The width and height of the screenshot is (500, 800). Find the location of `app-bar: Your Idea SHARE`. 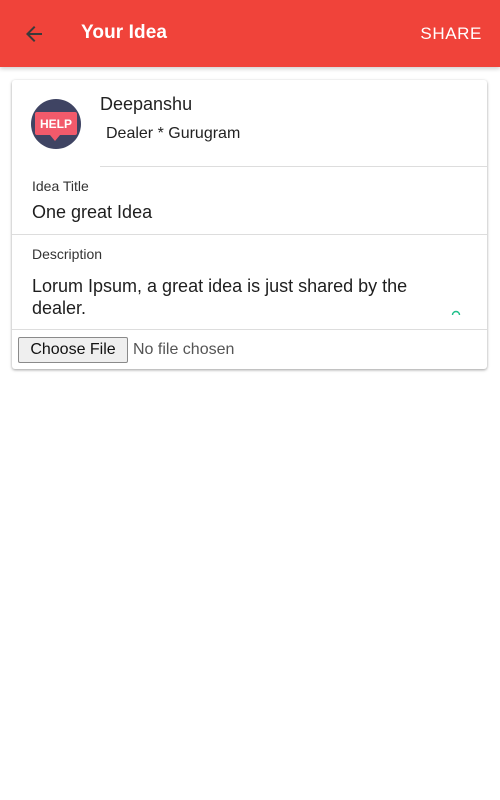

app-bar: Your Idea SHARE is located at coordinates (250, 33).